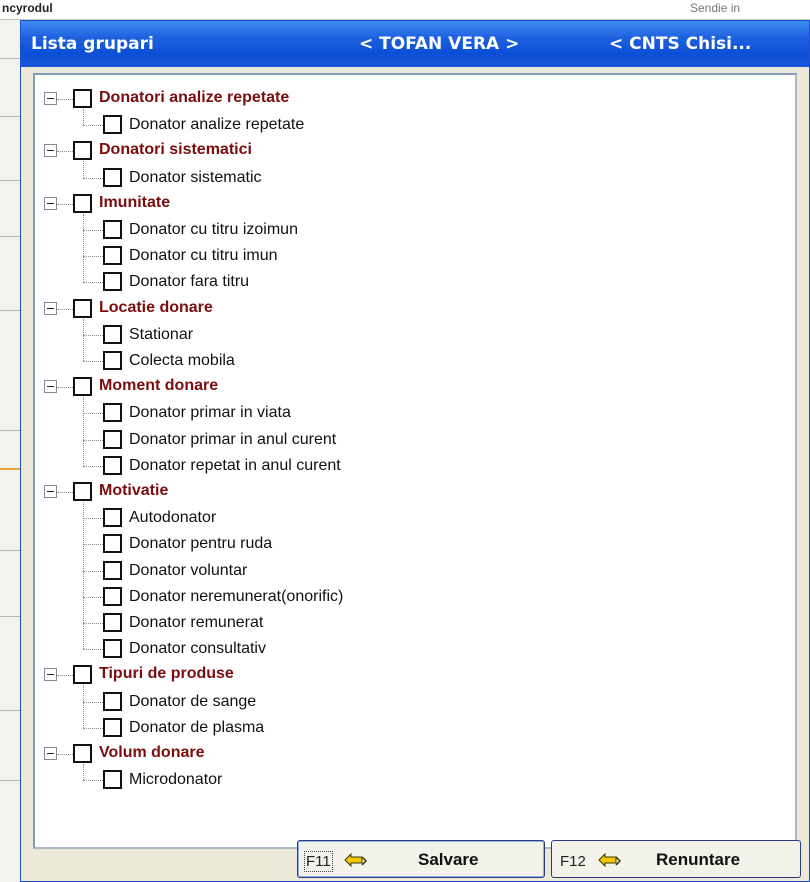 Image resolution: width=810 pixels, height=882 pixels. I want to click on category-label: Motivatie, so click(133, 491).